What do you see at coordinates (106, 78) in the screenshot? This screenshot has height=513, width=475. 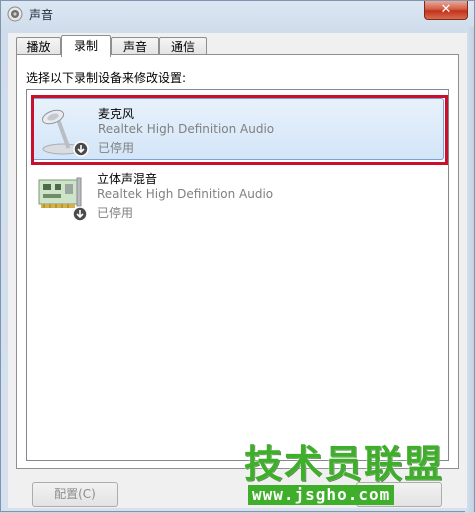 I see `instruction-label: 选择以下录制设备来修改设置:` at bounding box center [106, 78].